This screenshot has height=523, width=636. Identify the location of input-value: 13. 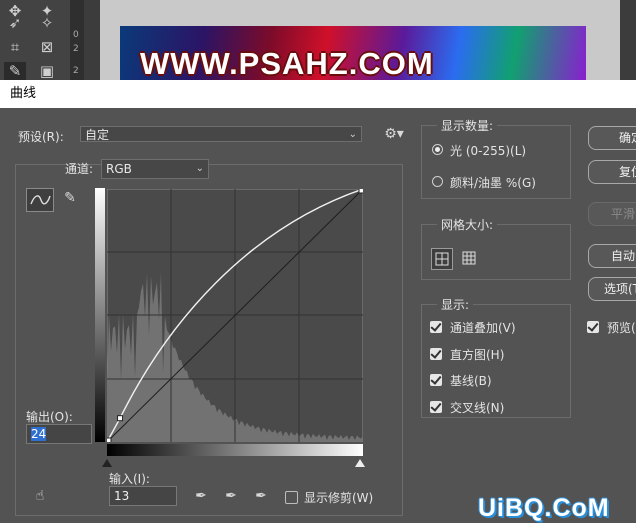
(122, 496).